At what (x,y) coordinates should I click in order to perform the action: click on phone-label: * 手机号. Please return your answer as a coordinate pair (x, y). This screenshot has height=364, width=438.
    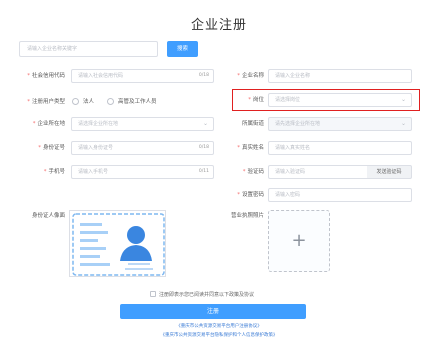
    Looking at the image, I should click on (54, 172).